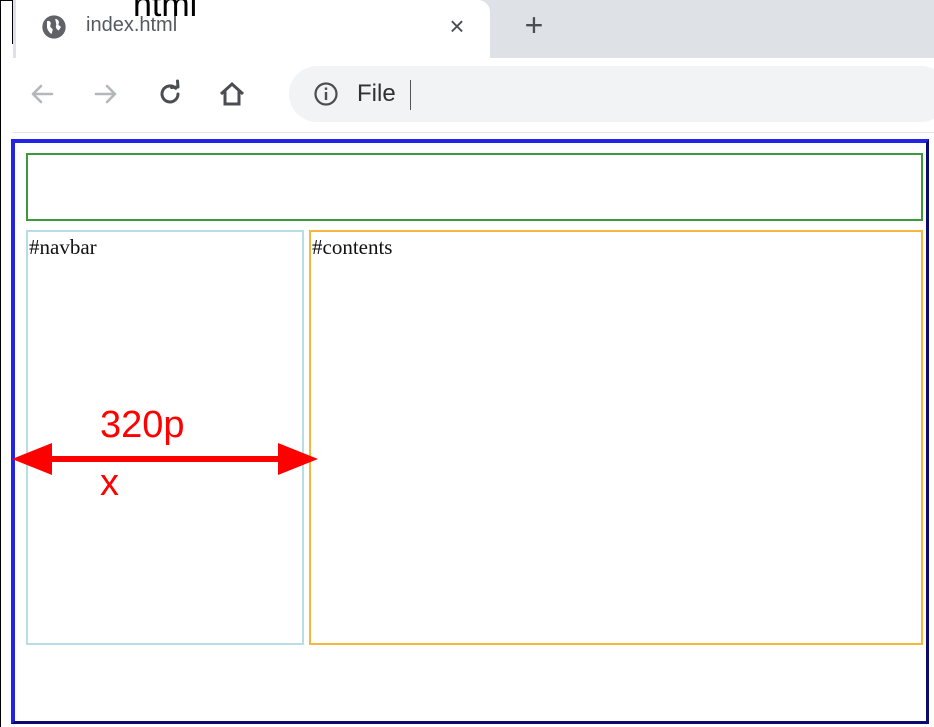 This screenshot has height=727, width=934. I want to click on address-bar-text: File, so click(376, 93).